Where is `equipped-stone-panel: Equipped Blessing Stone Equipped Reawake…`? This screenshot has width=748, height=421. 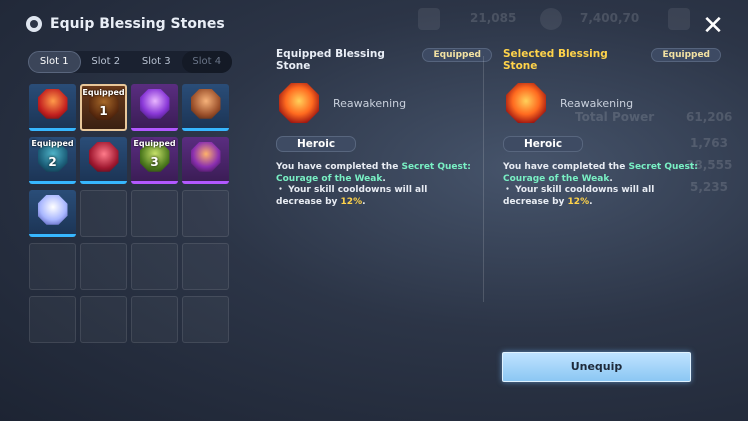
equipped-stone-panel: Equipped Blessing Stone Equipped Reawake… is located at coordinates (384, 127).